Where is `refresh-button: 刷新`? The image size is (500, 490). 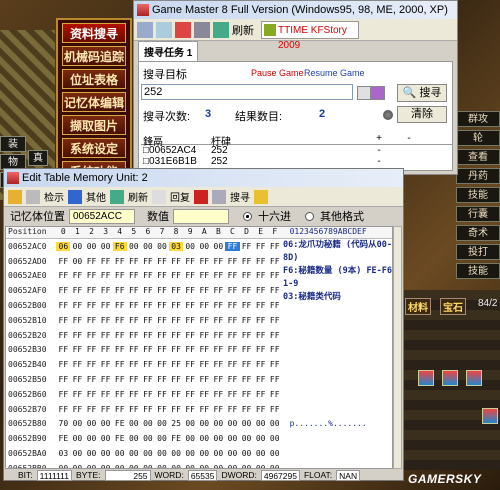 refresh-button: 刷新 is located at coordinates (243, 30).